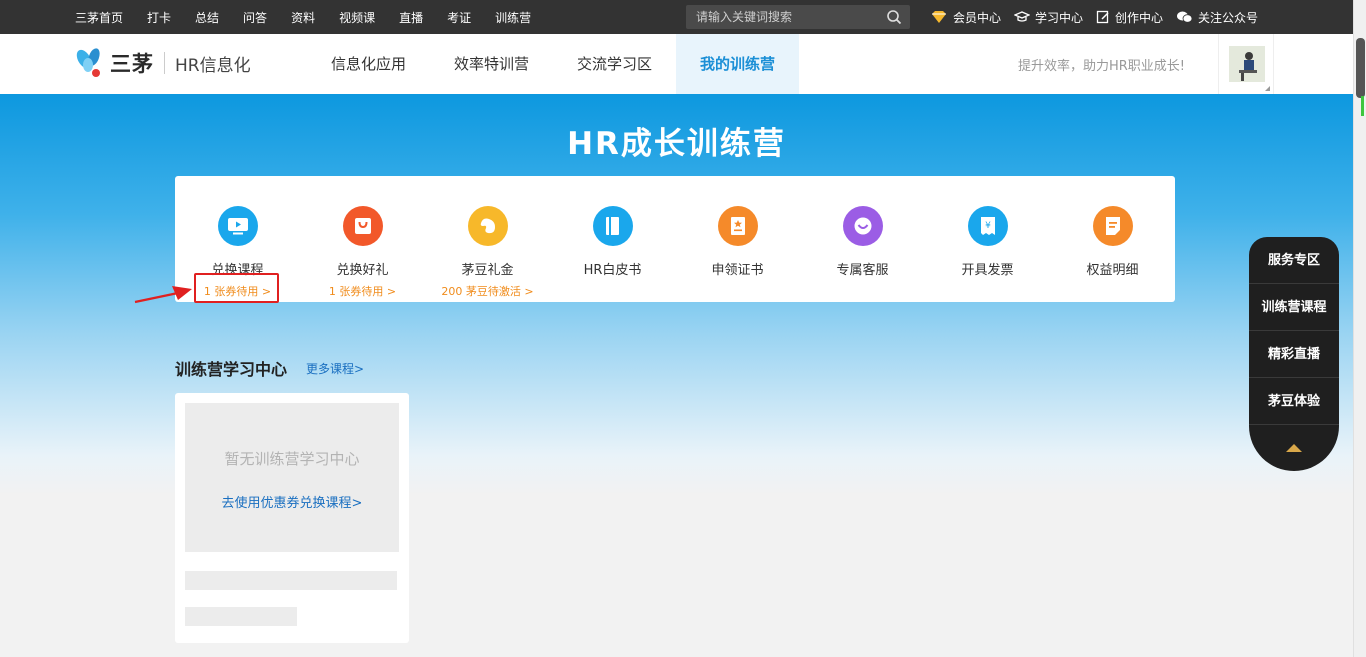 The image size is (1366, 657). What do you see at coordinates (1294, 307) in the screenshot?
I see `sidebar-camp-courses: 训练营课程` at bounding box center [1294, 307].